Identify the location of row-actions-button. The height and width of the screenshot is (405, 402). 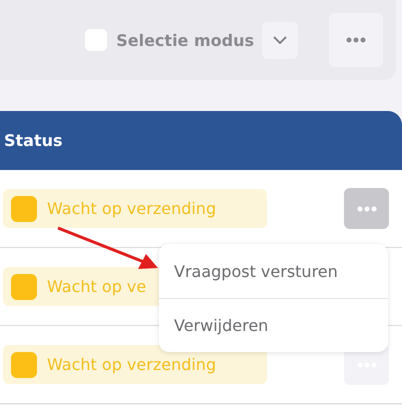
(366, 208).